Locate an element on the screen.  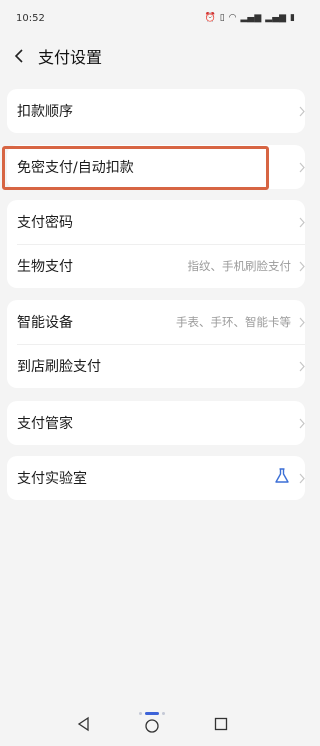
triangle-back-icon is located at coordinates (83, 724).